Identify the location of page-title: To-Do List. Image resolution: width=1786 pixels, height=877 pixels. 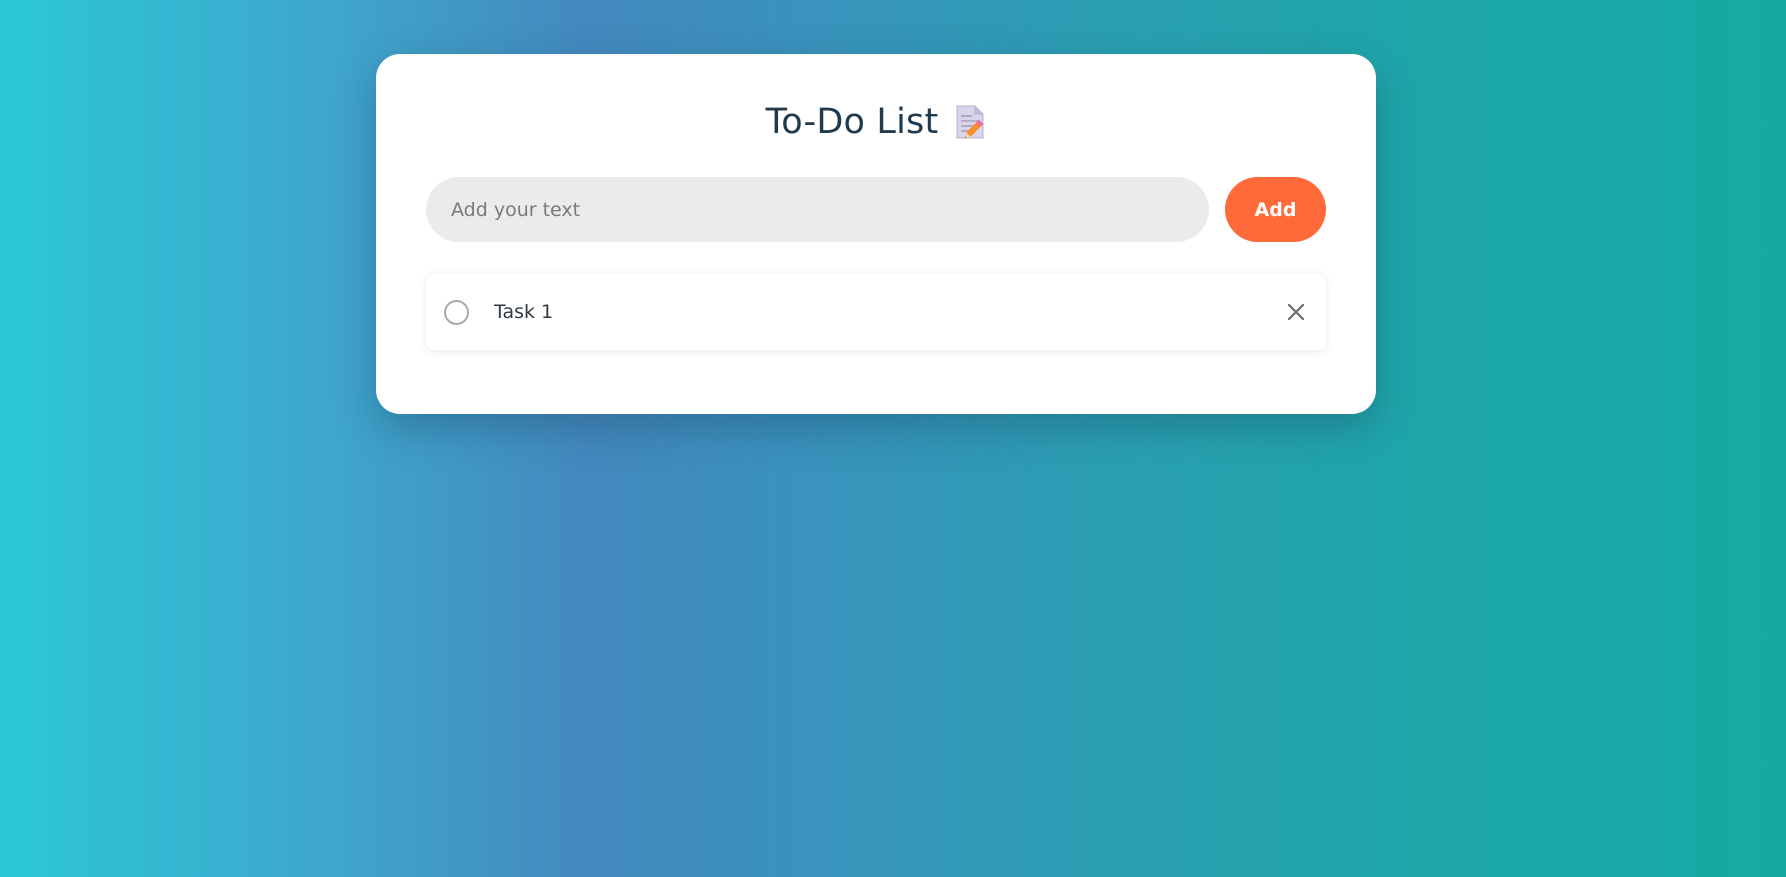
(852, 122).